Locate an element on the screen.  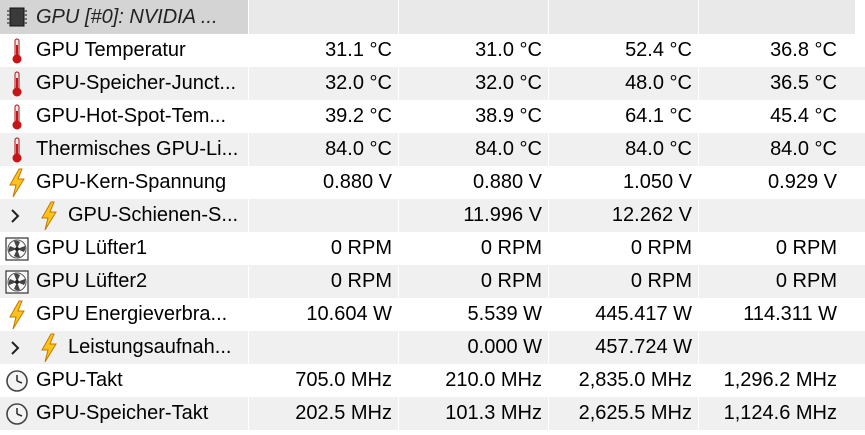
sensor-name-cell: GPU Lüfter2 is located at coordinates (124, 281).